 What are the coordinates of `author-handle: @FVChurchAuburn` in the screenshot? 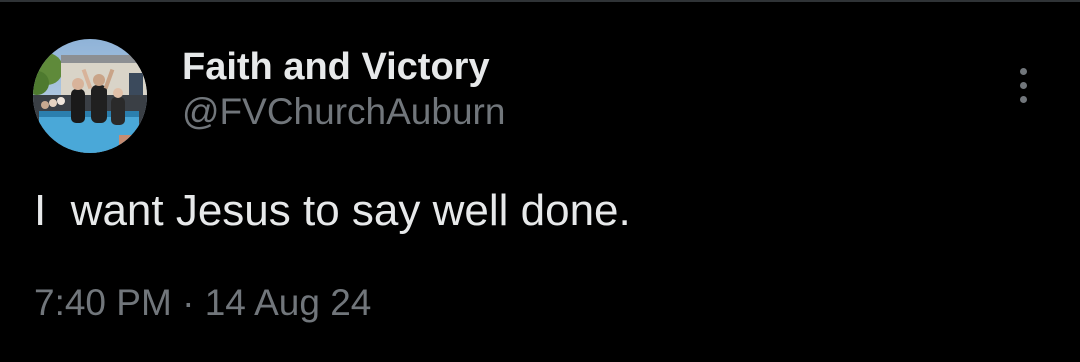 It's located at (343, 112).